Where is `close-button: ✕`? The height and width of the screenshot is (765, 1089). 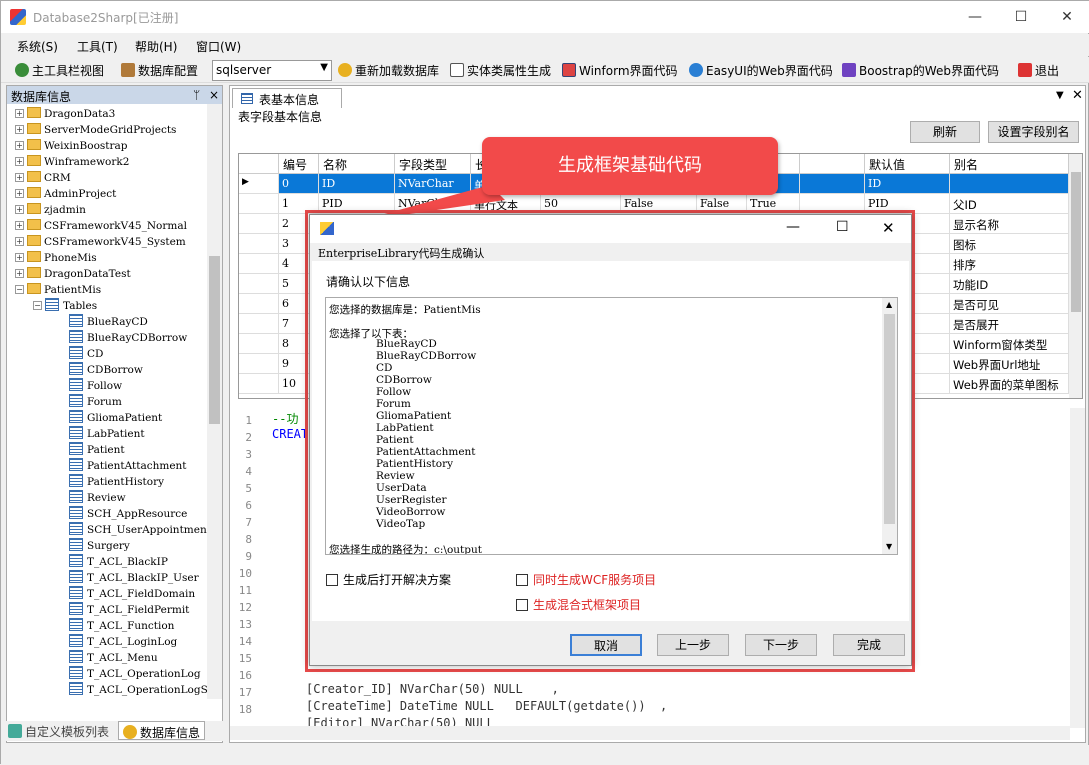
close-button: ✕ is located at coordinates (1066, 17).